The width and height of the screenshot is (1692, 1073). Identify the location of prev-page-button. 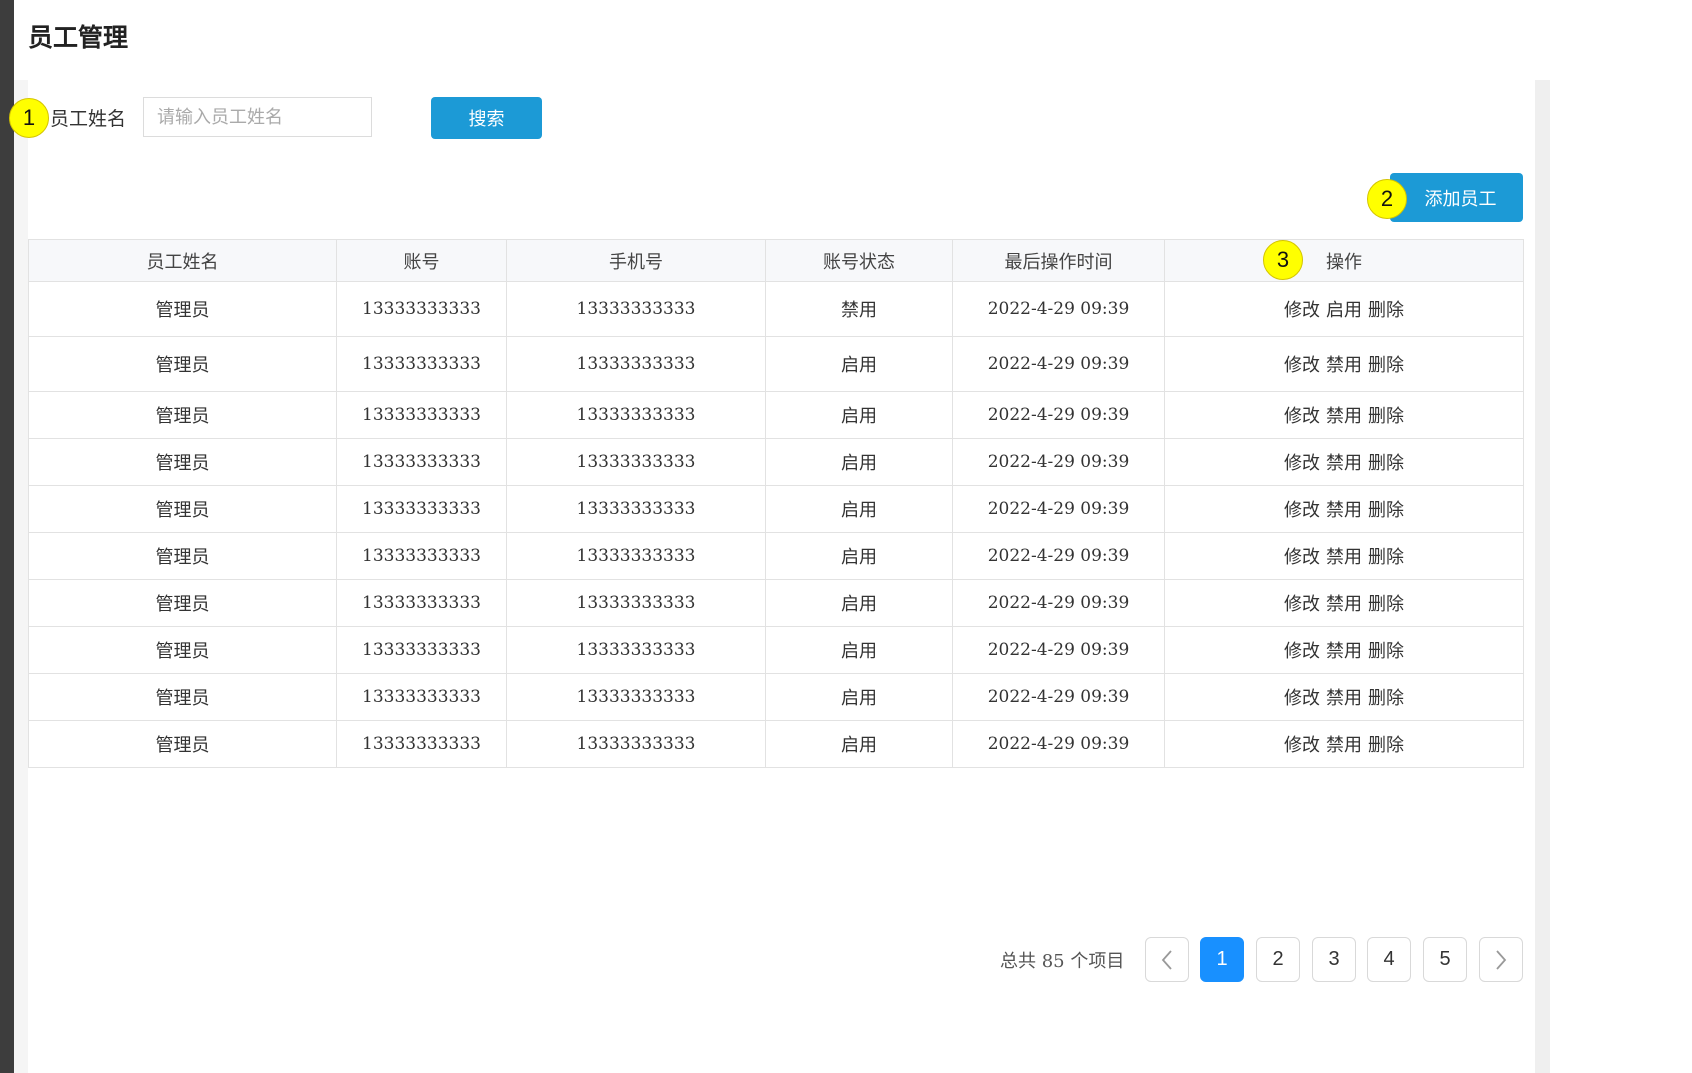
(1167, 959).